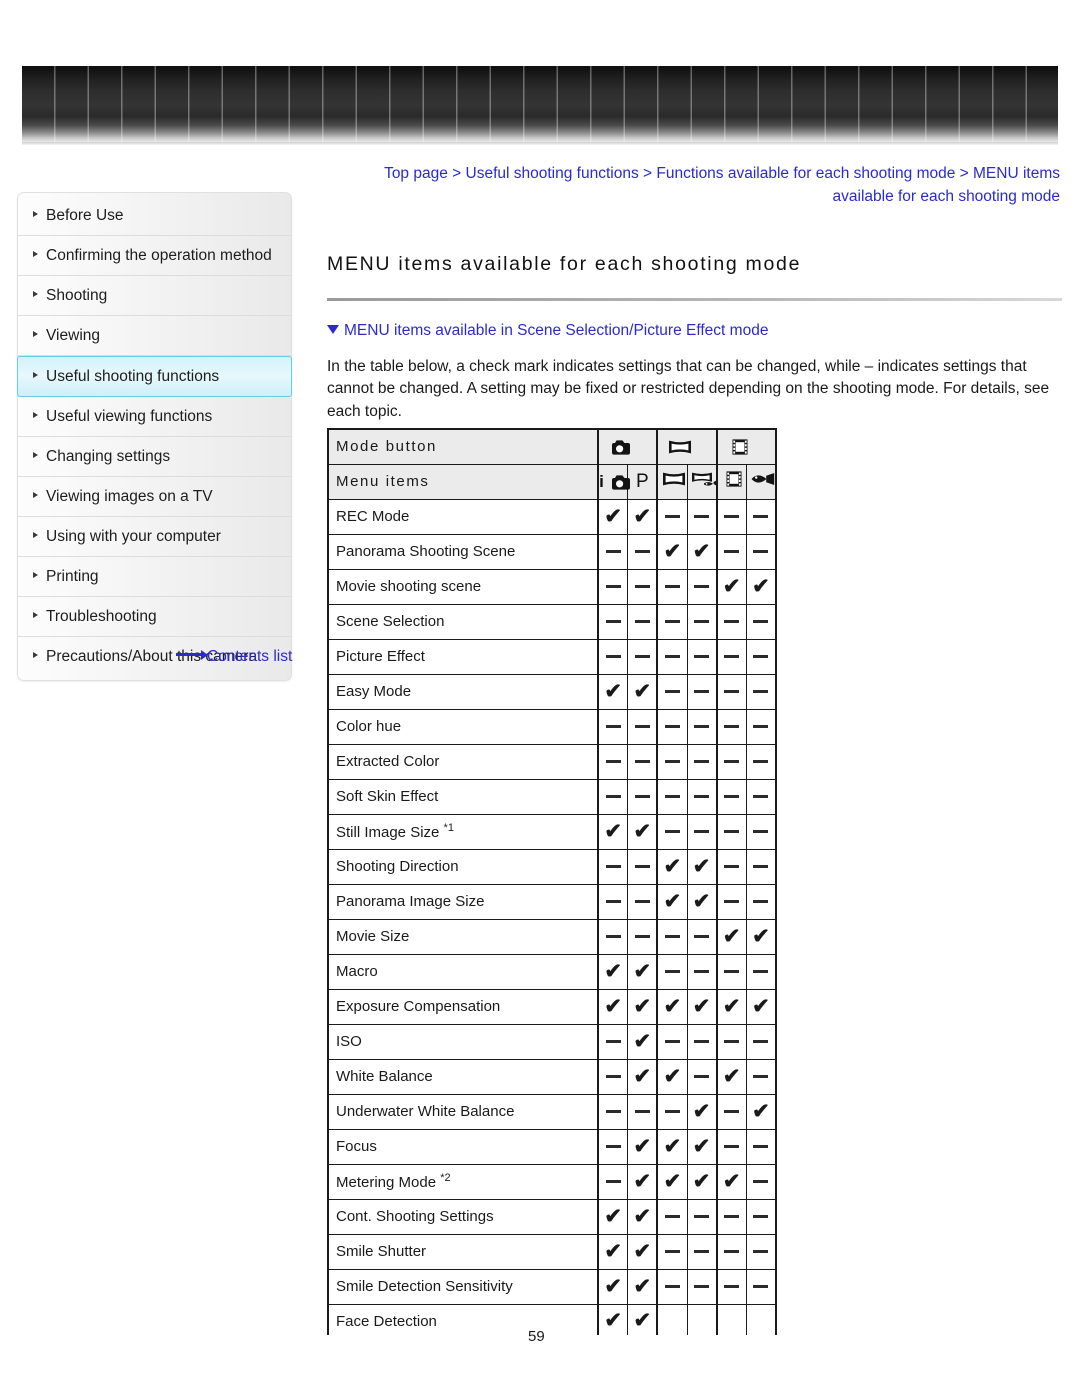 Image resolution: width=1080 pixels, height=1397 pixels. Describe the element at coordinates (154, 296) in the screenshot. I see `sidebar-item-shooting: Shooting` at that location.